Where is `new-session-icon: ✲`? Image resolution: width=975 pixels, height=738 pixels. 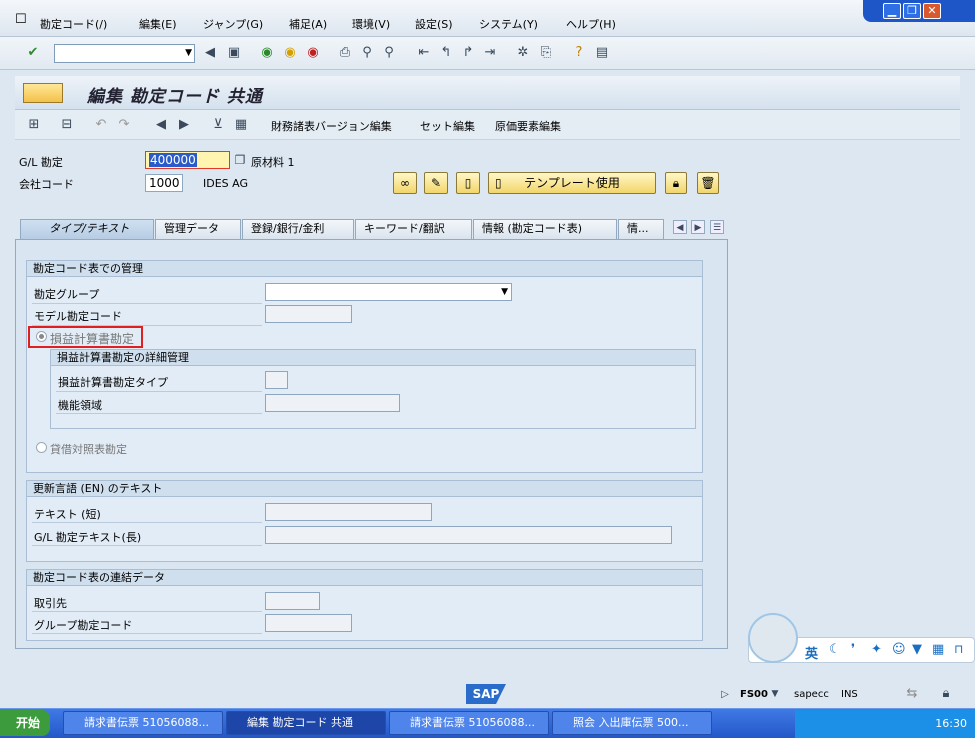 new-session-icon: ✲ is located at coordinates (523, 53).